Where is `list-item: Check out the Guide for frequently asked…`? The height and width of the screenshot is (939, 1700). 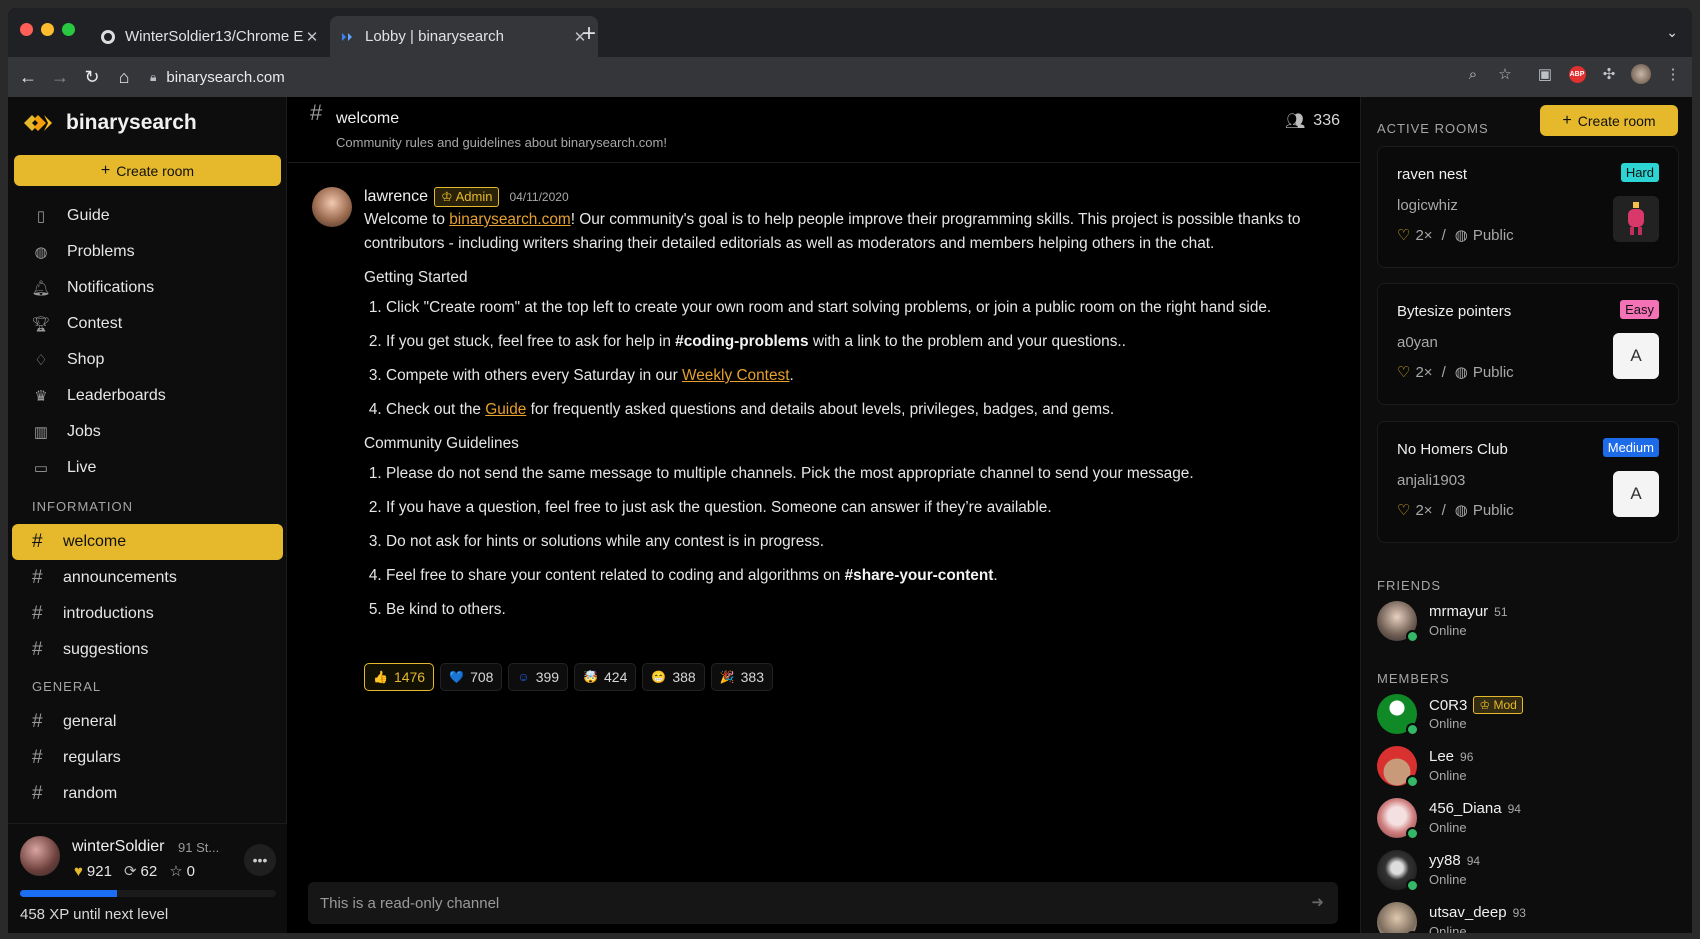 list-item: Check out the Guide for frequently asked… is located at coordinates (860, 410).